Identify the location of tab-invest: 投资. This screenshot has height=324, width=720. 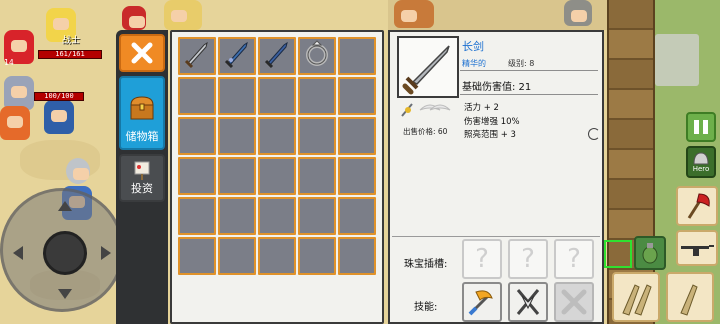
(142, 178).